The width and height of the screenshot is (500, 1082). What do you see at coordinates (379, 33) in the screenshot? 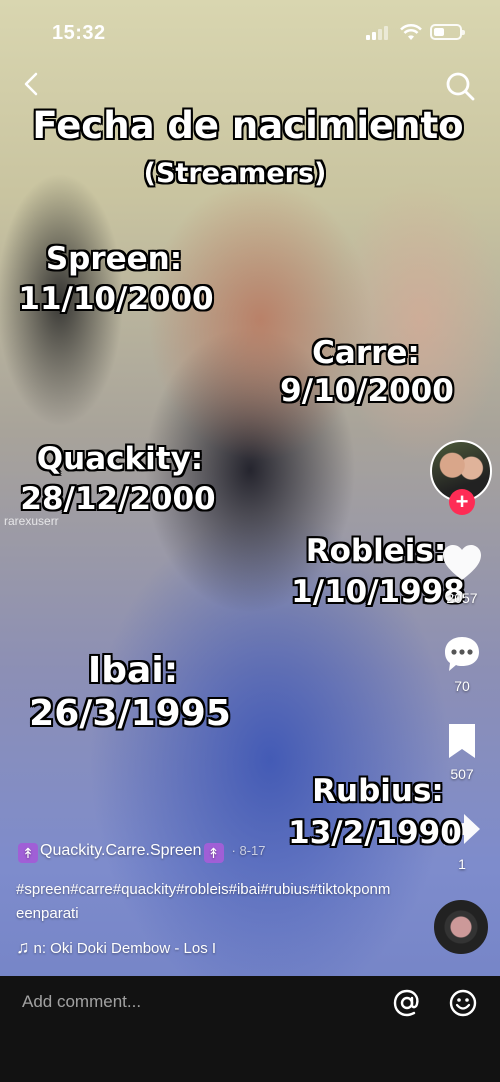
I see `signal-icon` at bounding box center [379, 33].